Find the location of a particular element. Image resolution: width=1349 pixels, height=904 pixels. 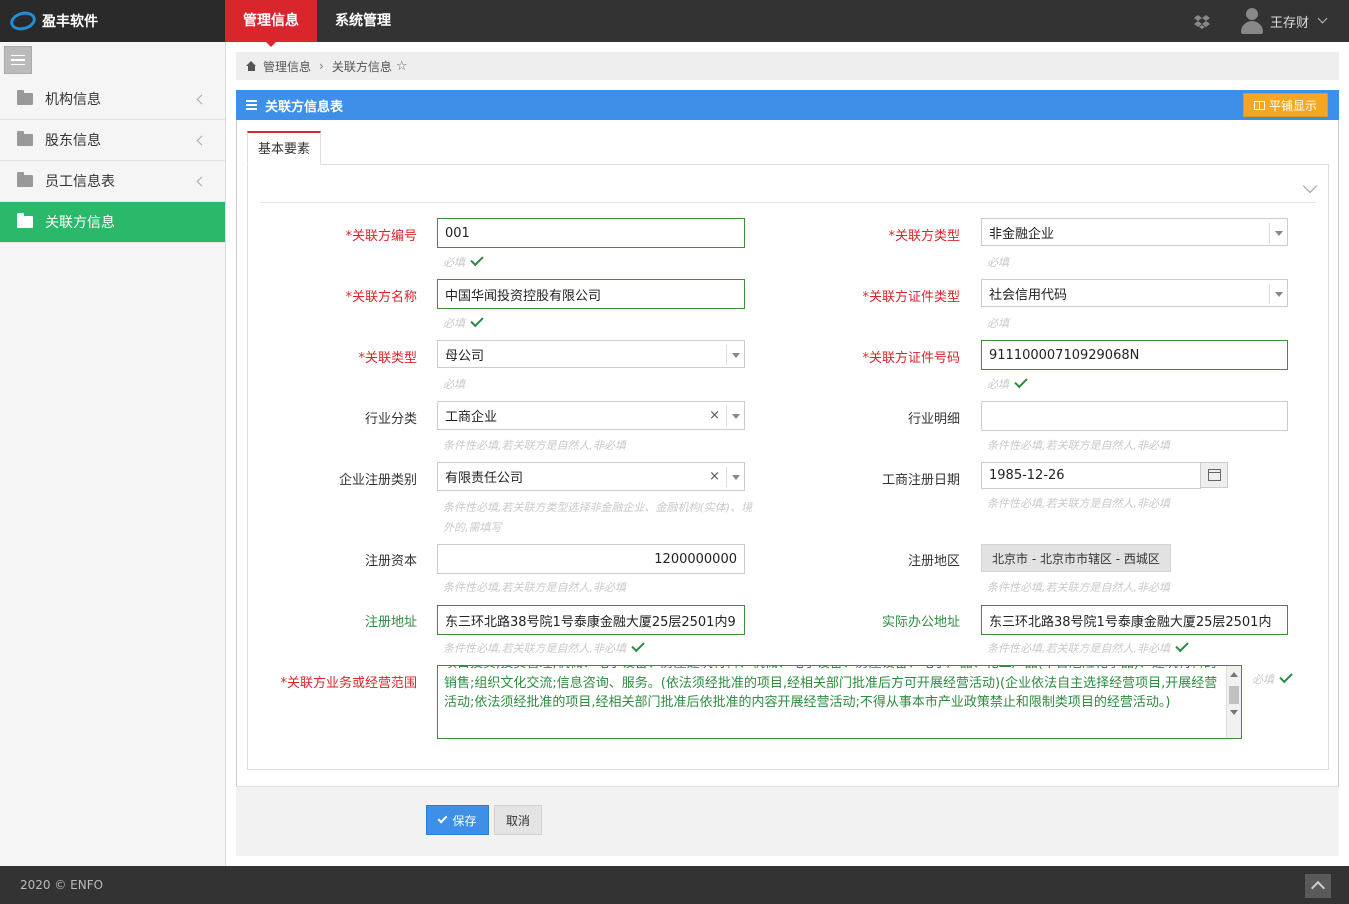

related-no-input: 001 is located at coordinates (591, 233).